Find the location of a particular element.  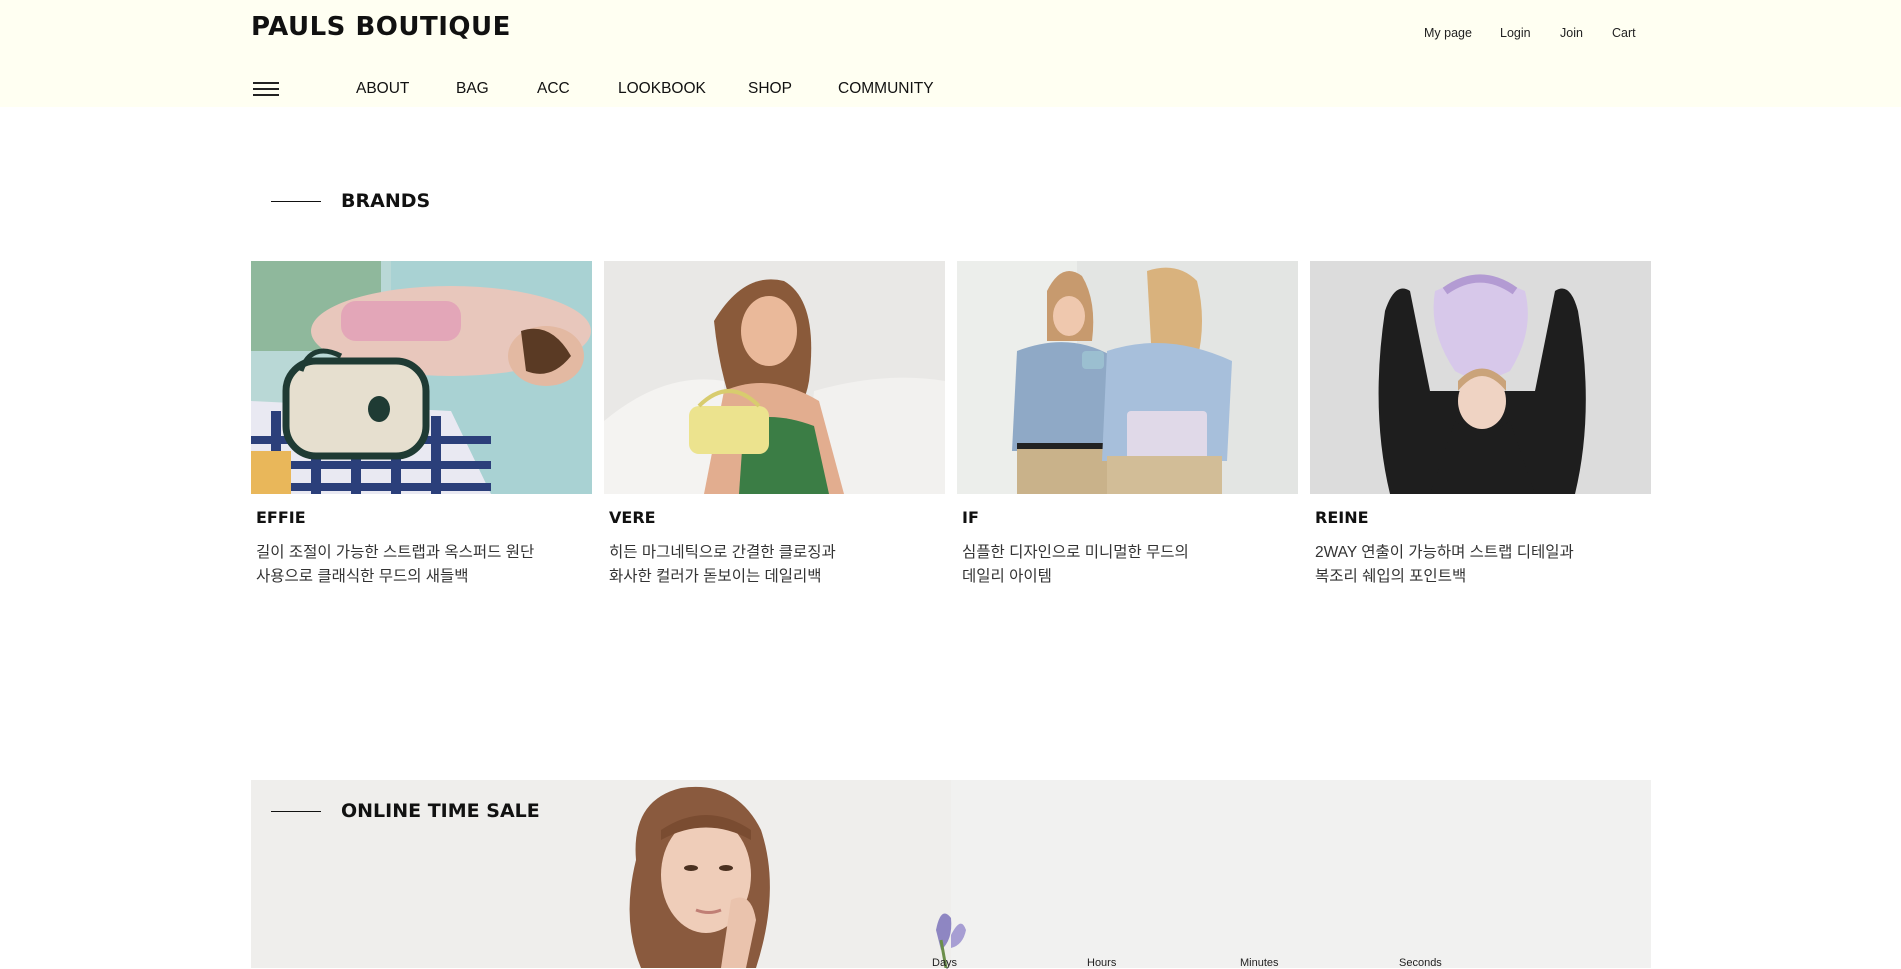

nav-item-community: COMMUNITY is located at coordinates (886, 89).